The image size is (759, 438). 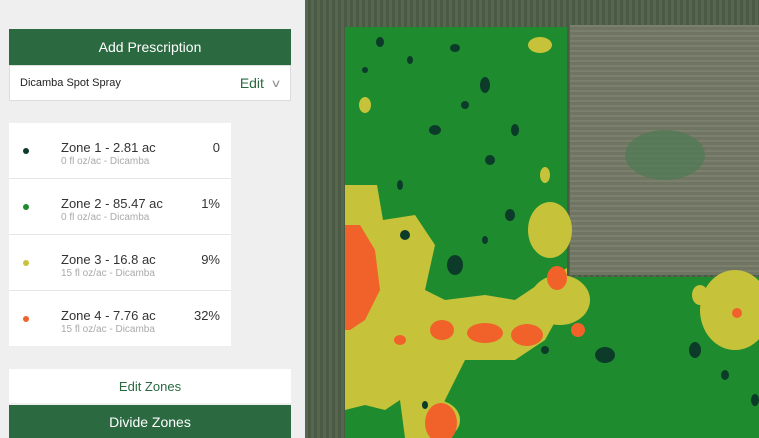 I want to click on prescription-edit-label: Edit, so click(x=251, y=83).